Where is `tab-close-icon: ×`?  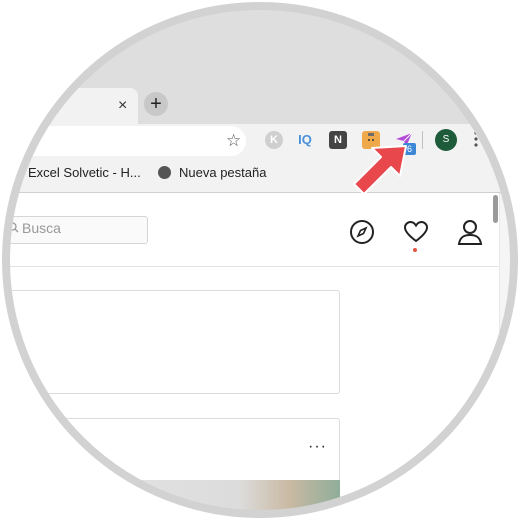 tab-close-icon: × is located at coordinates (122, 106).